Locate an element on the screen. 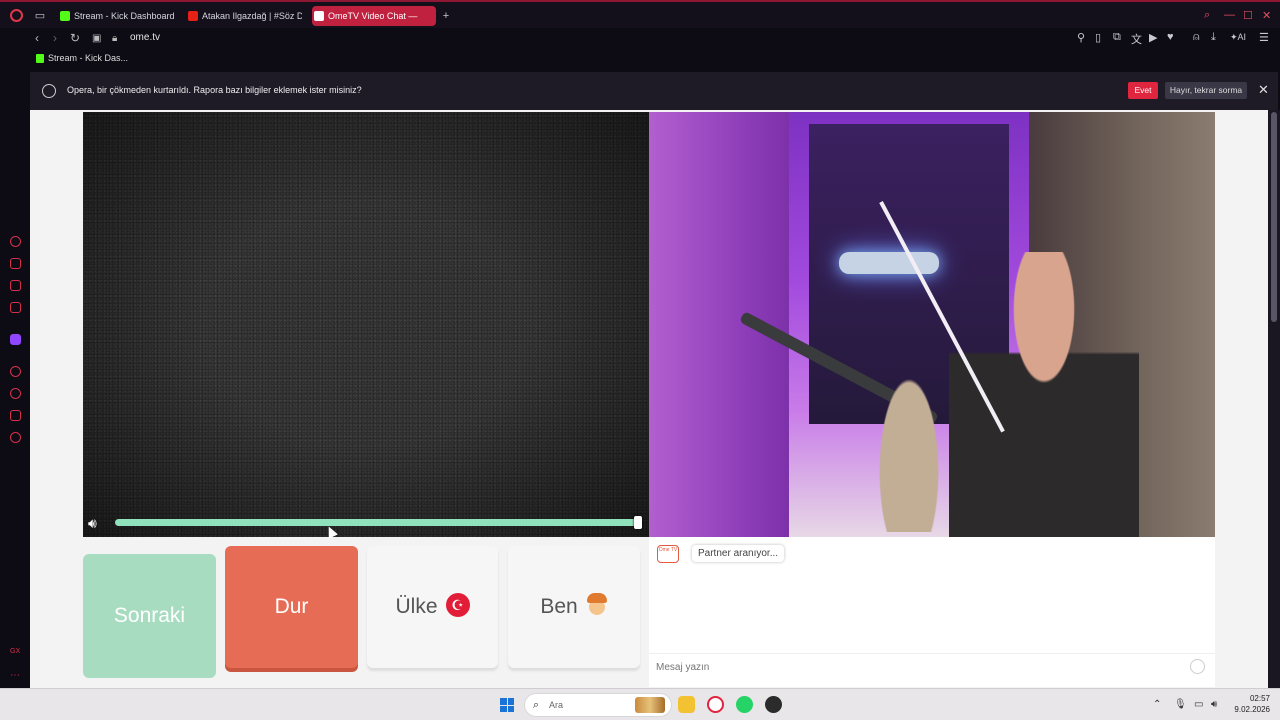  country-label: Ülke is located at coordinates (416, 606).